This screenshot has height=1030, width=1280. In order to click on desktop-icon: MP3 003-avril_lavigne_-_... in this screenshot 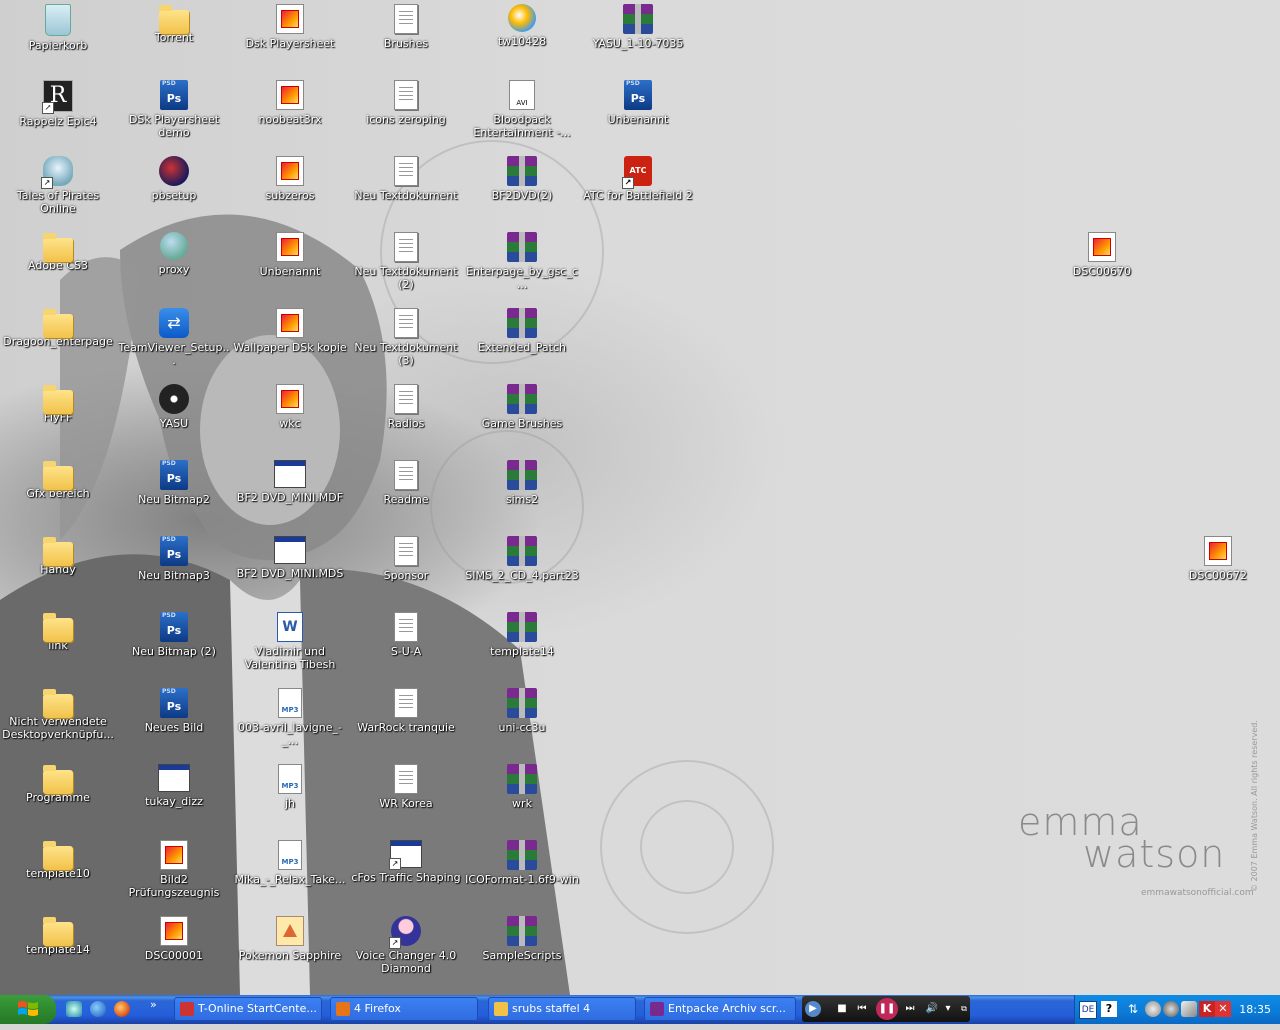, I will do `click(290, 724)`.